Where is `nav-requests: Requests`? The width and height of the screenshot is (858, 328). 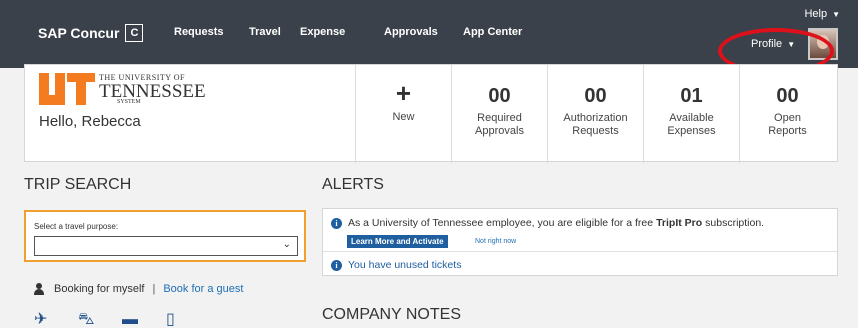 nav-requests: Requests is located at coordinates (199, 32).